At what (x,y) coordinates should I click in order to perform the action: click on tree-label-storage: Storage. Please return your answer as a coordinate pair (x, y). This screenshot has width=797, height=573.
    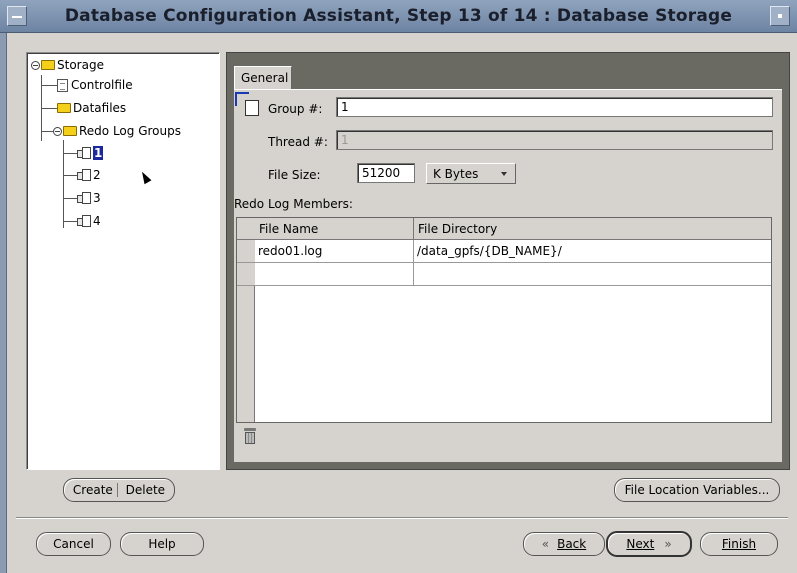
    Looking at the image, I should click on (80, 65).